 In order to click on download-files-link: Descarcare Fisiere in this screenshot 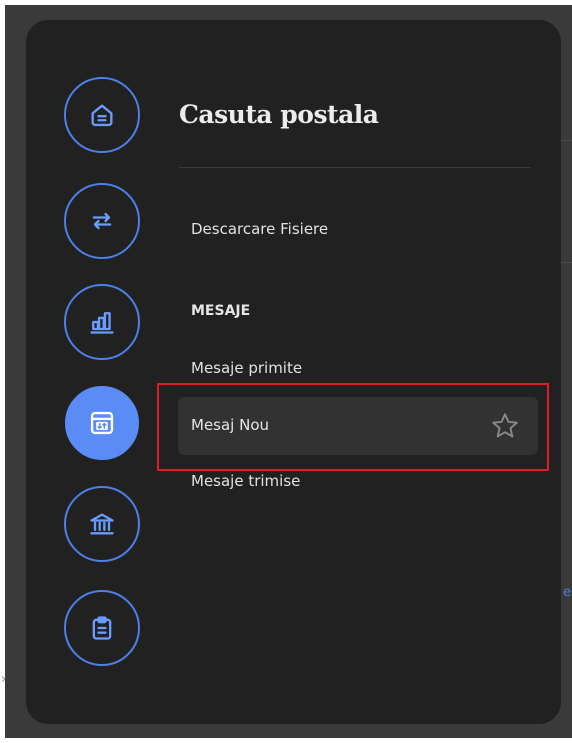, I will do `click(259, 229)`.